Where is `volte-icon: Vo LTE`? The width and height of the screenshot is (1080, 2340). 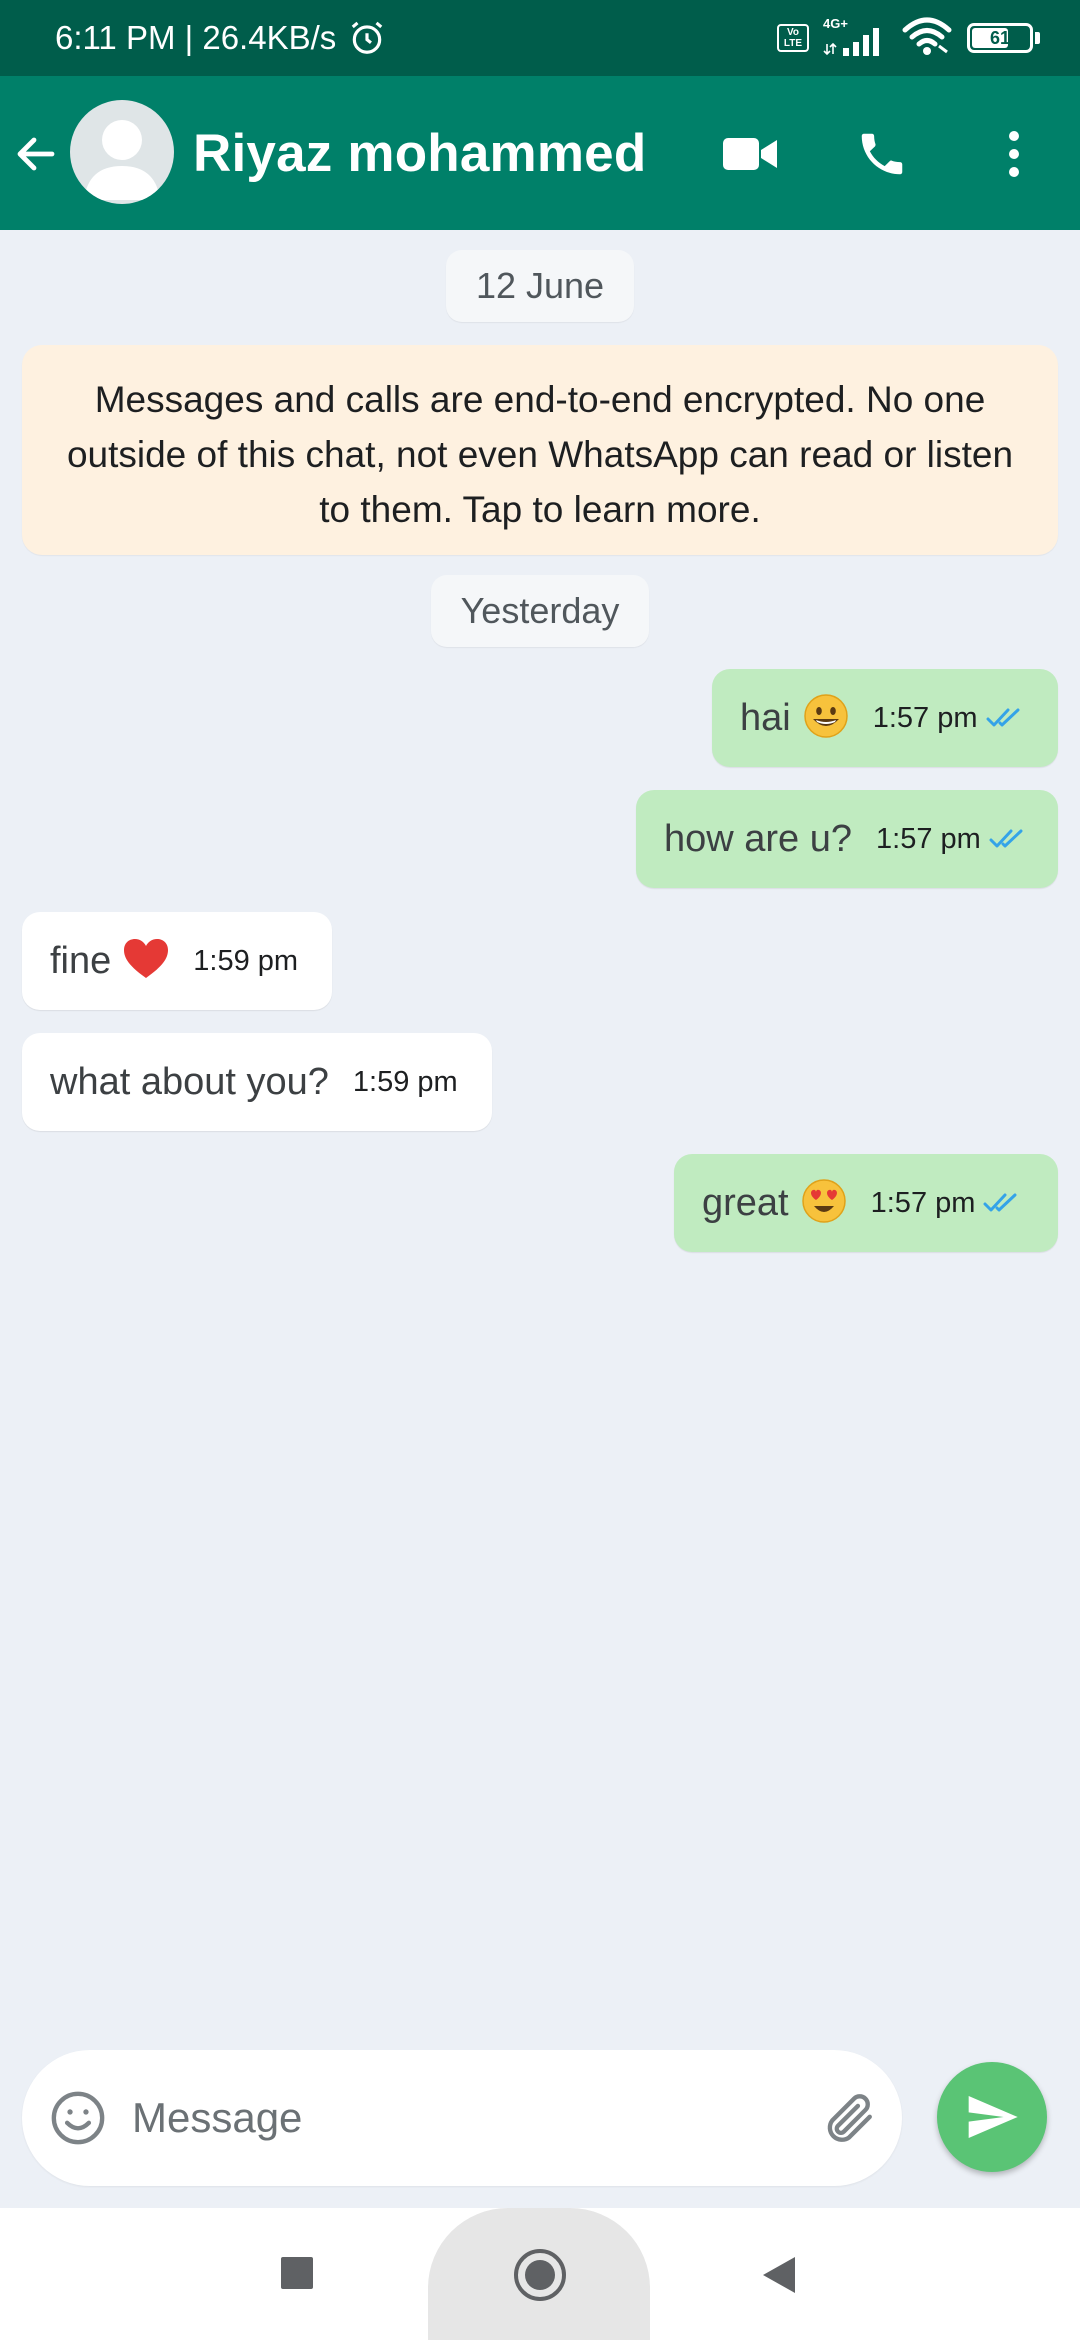 volte-icon: Vo LTE is located at coordinates (793, 38).